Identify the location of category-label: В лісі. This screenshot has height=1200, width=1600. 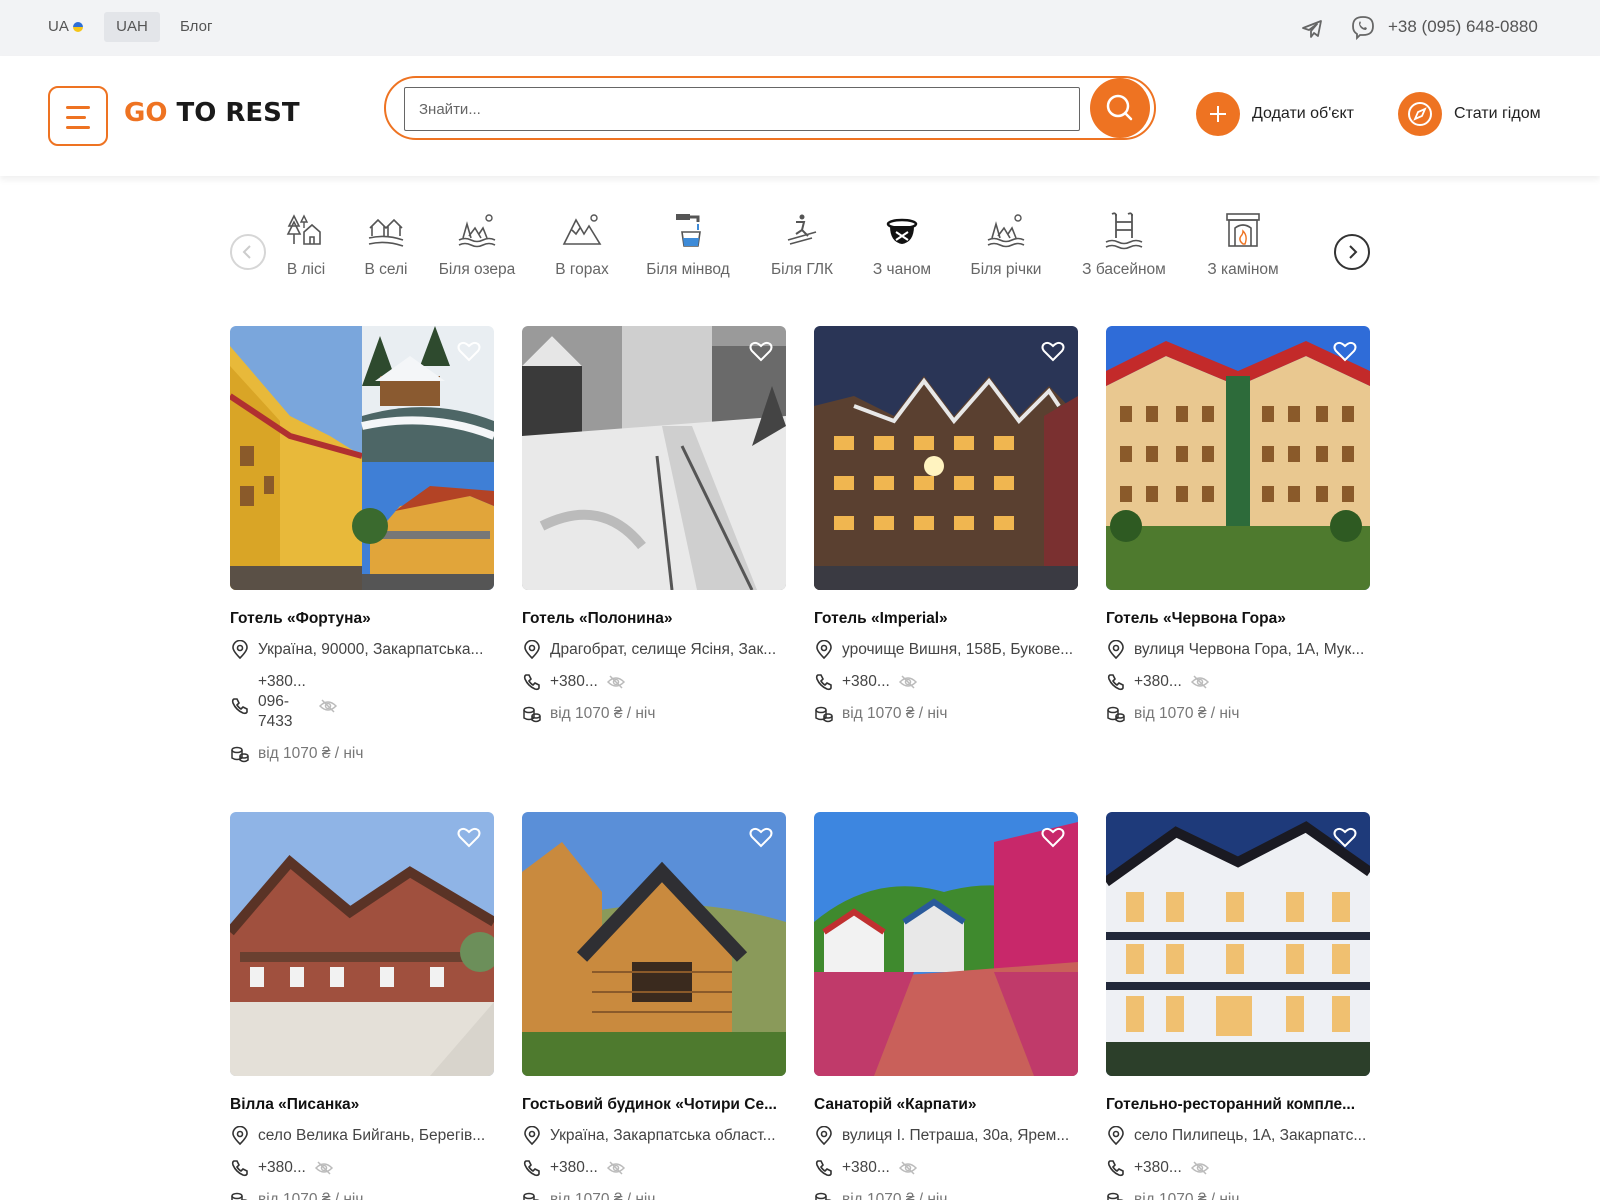
(306, 269).